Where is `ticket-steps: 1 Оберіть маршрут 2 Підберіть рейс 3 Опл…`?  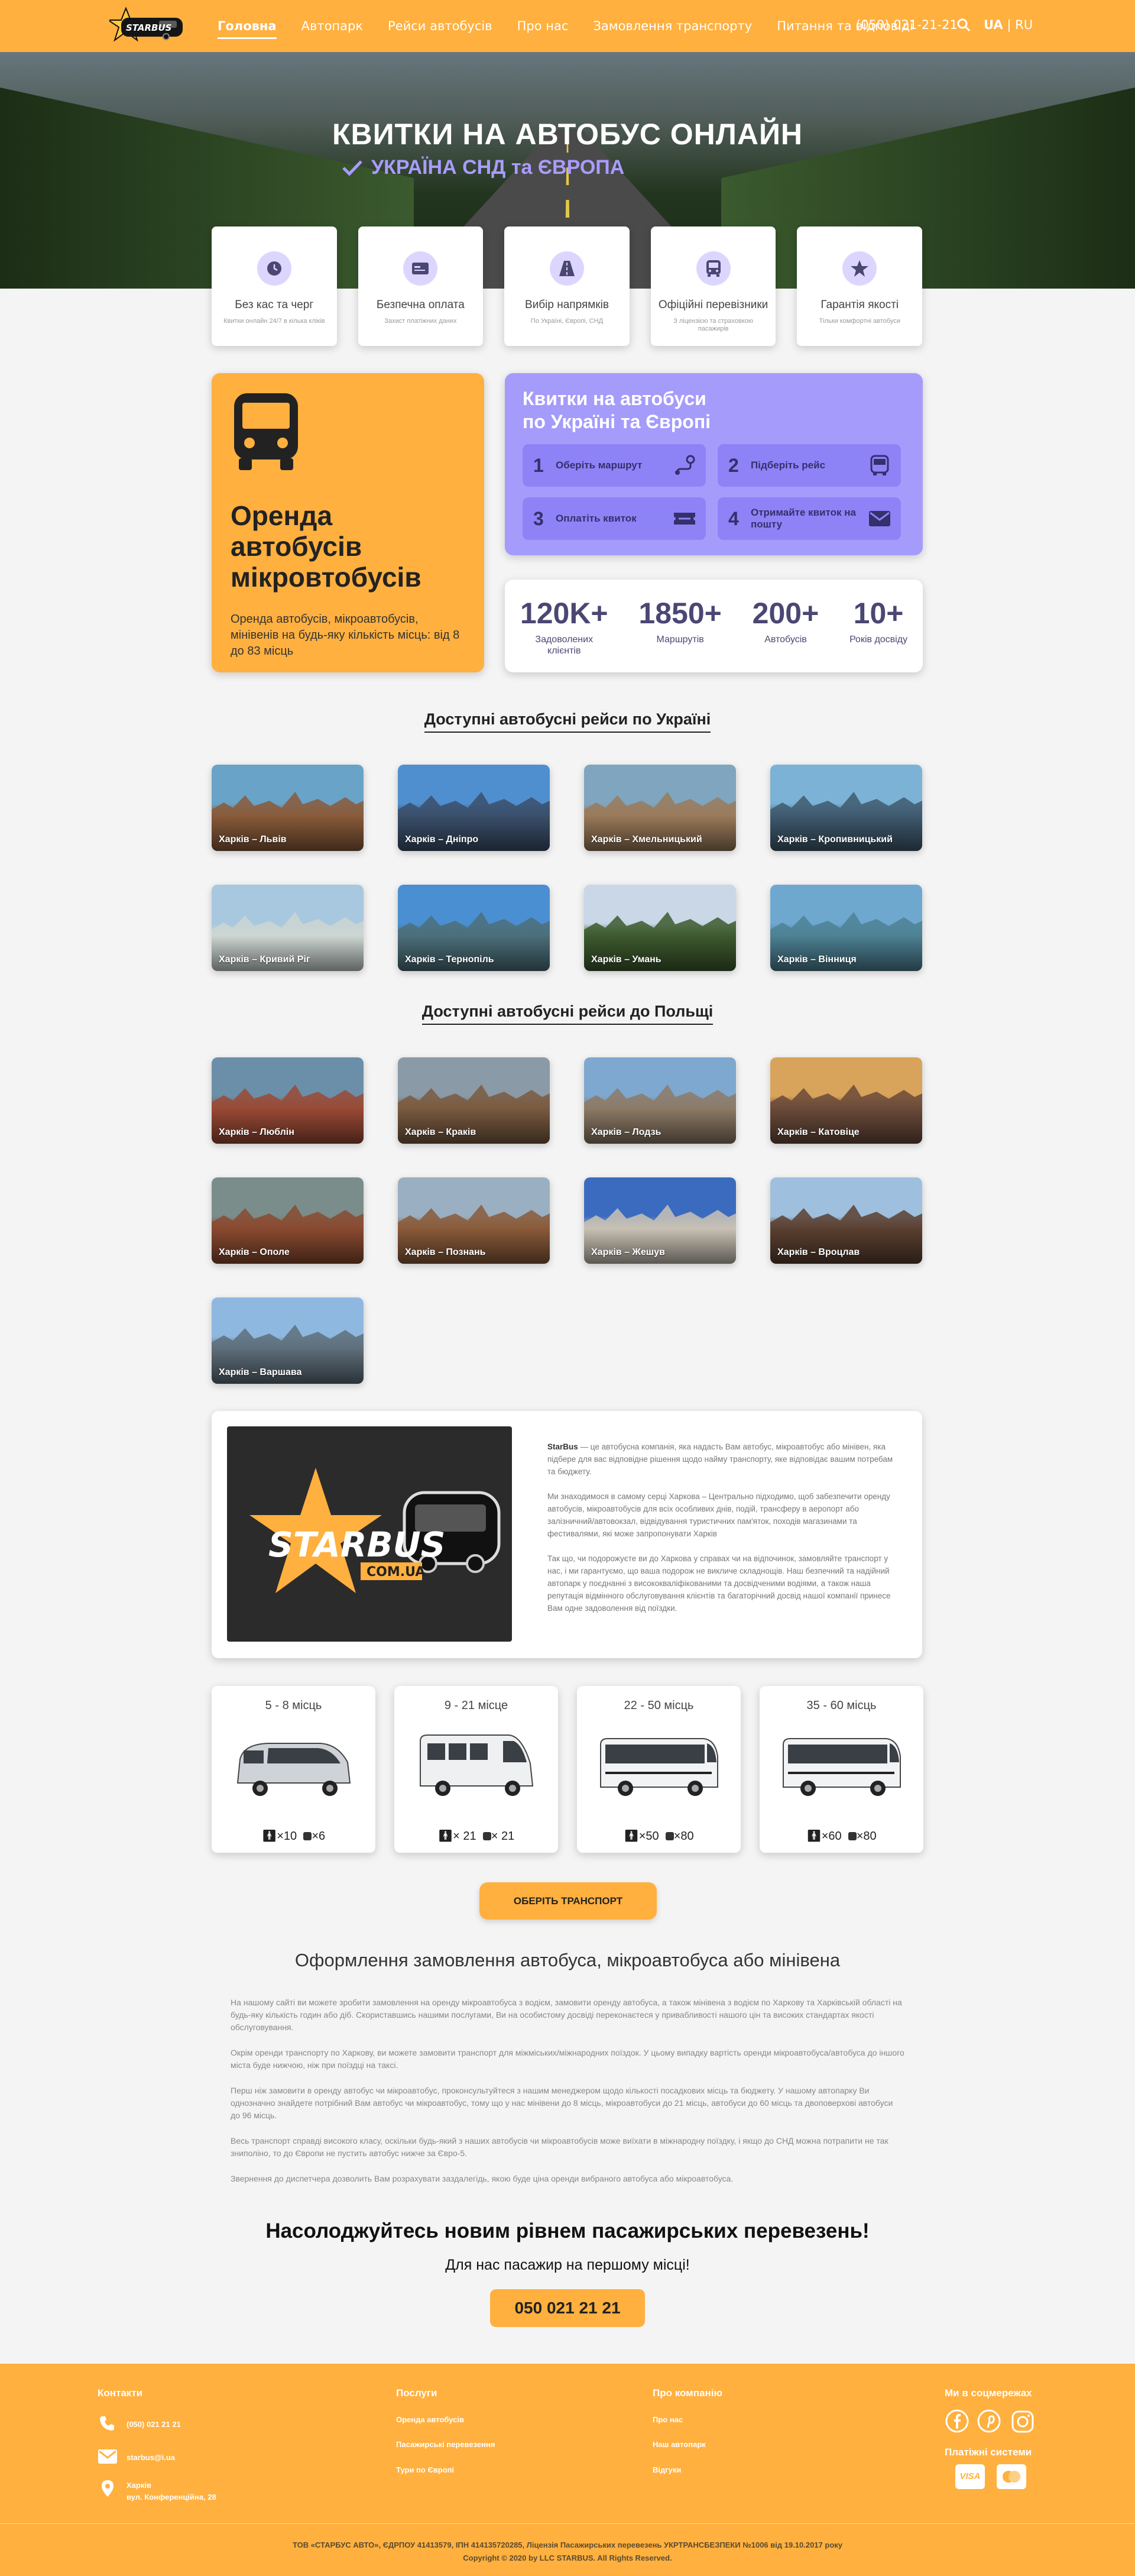 ticket-steps: 1 Оберіть маршрут 2 Підберіть рейс 3 Опл… is located at coordinates (714, 492).